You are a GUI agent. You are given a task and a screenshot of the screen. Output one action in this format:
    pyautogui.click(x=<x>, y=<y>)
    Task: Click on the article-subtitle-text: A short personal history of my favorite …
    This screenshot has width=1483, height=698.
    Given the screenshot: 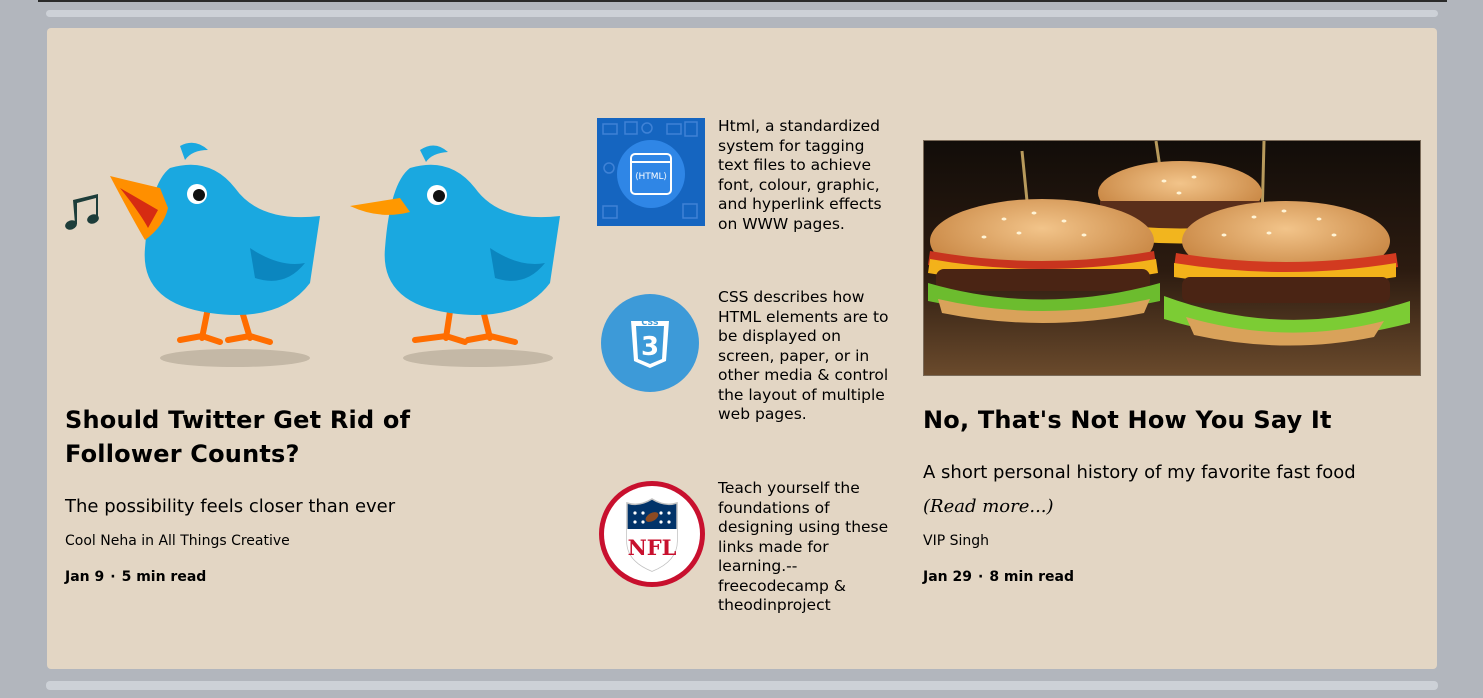 What is the action you would take?
    pyautogui.click(x=1139, y=472)
    